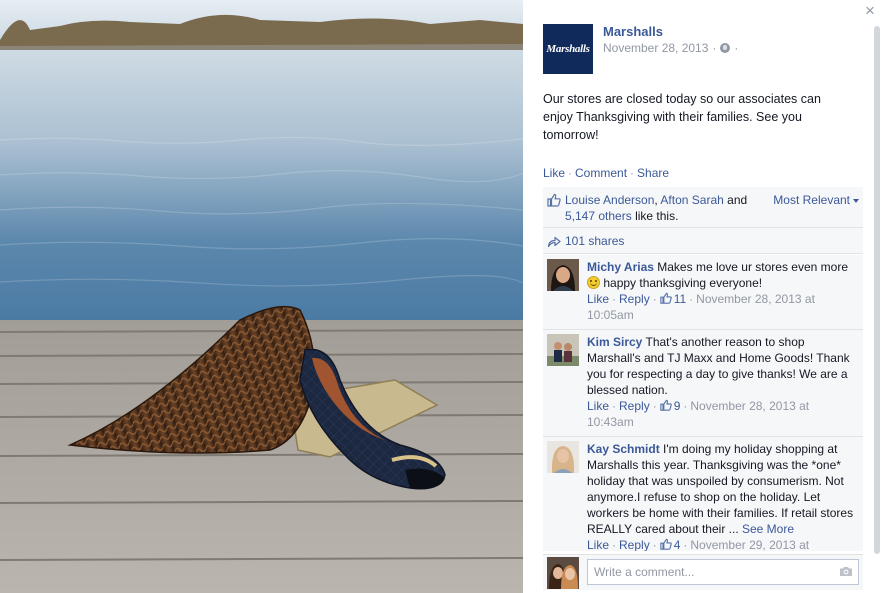 This screenshot has width=883, height=593. I want to click on comment-author-link: Michy Arias, so click(620, 267).